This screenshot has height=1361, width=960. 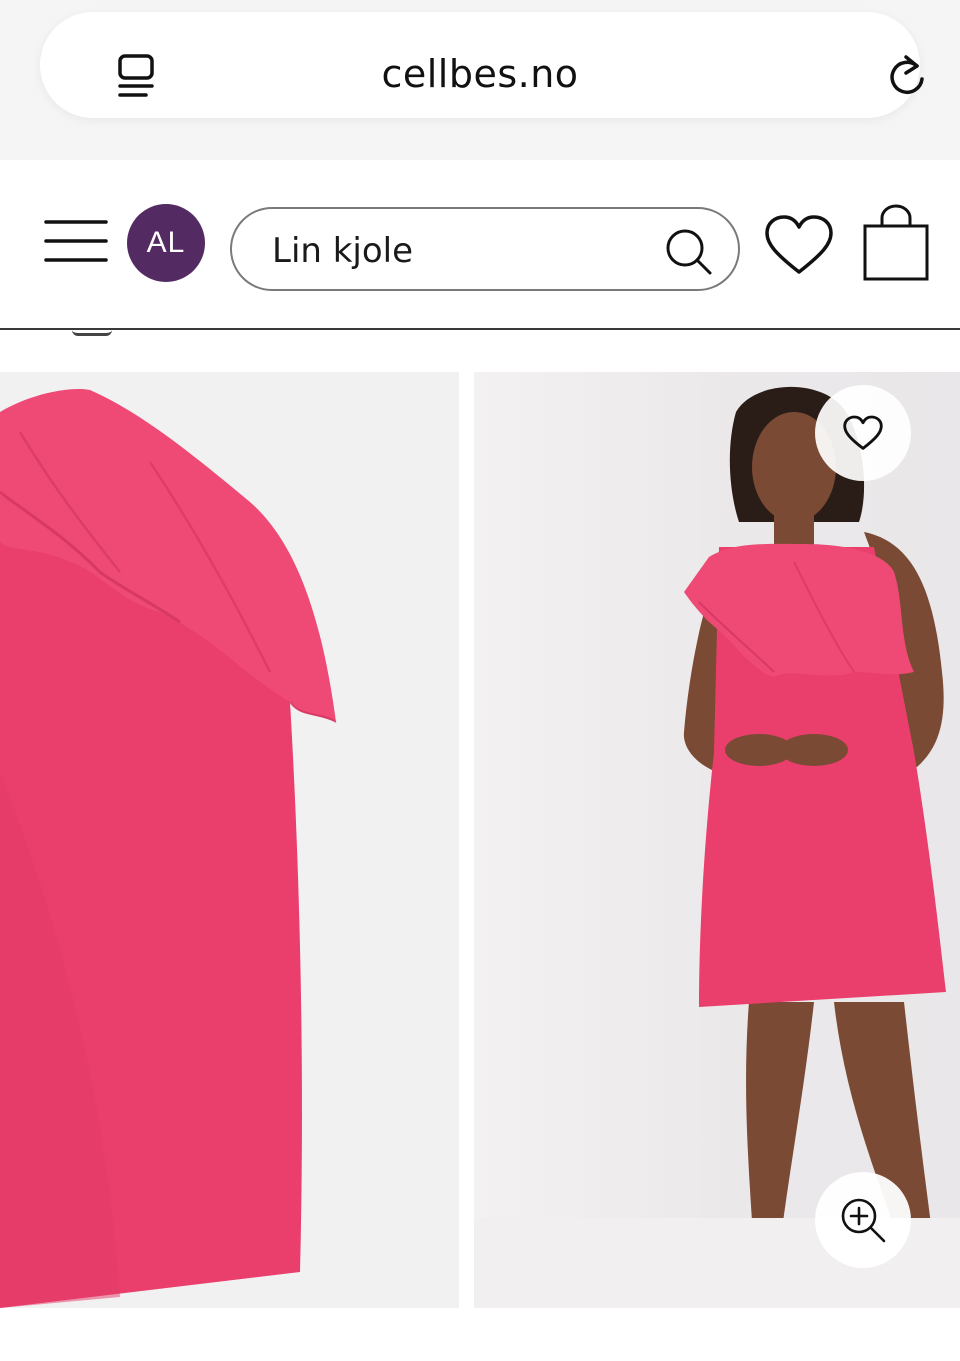 I want to click on avatar-initials: AL, so click(x=166, y=242).